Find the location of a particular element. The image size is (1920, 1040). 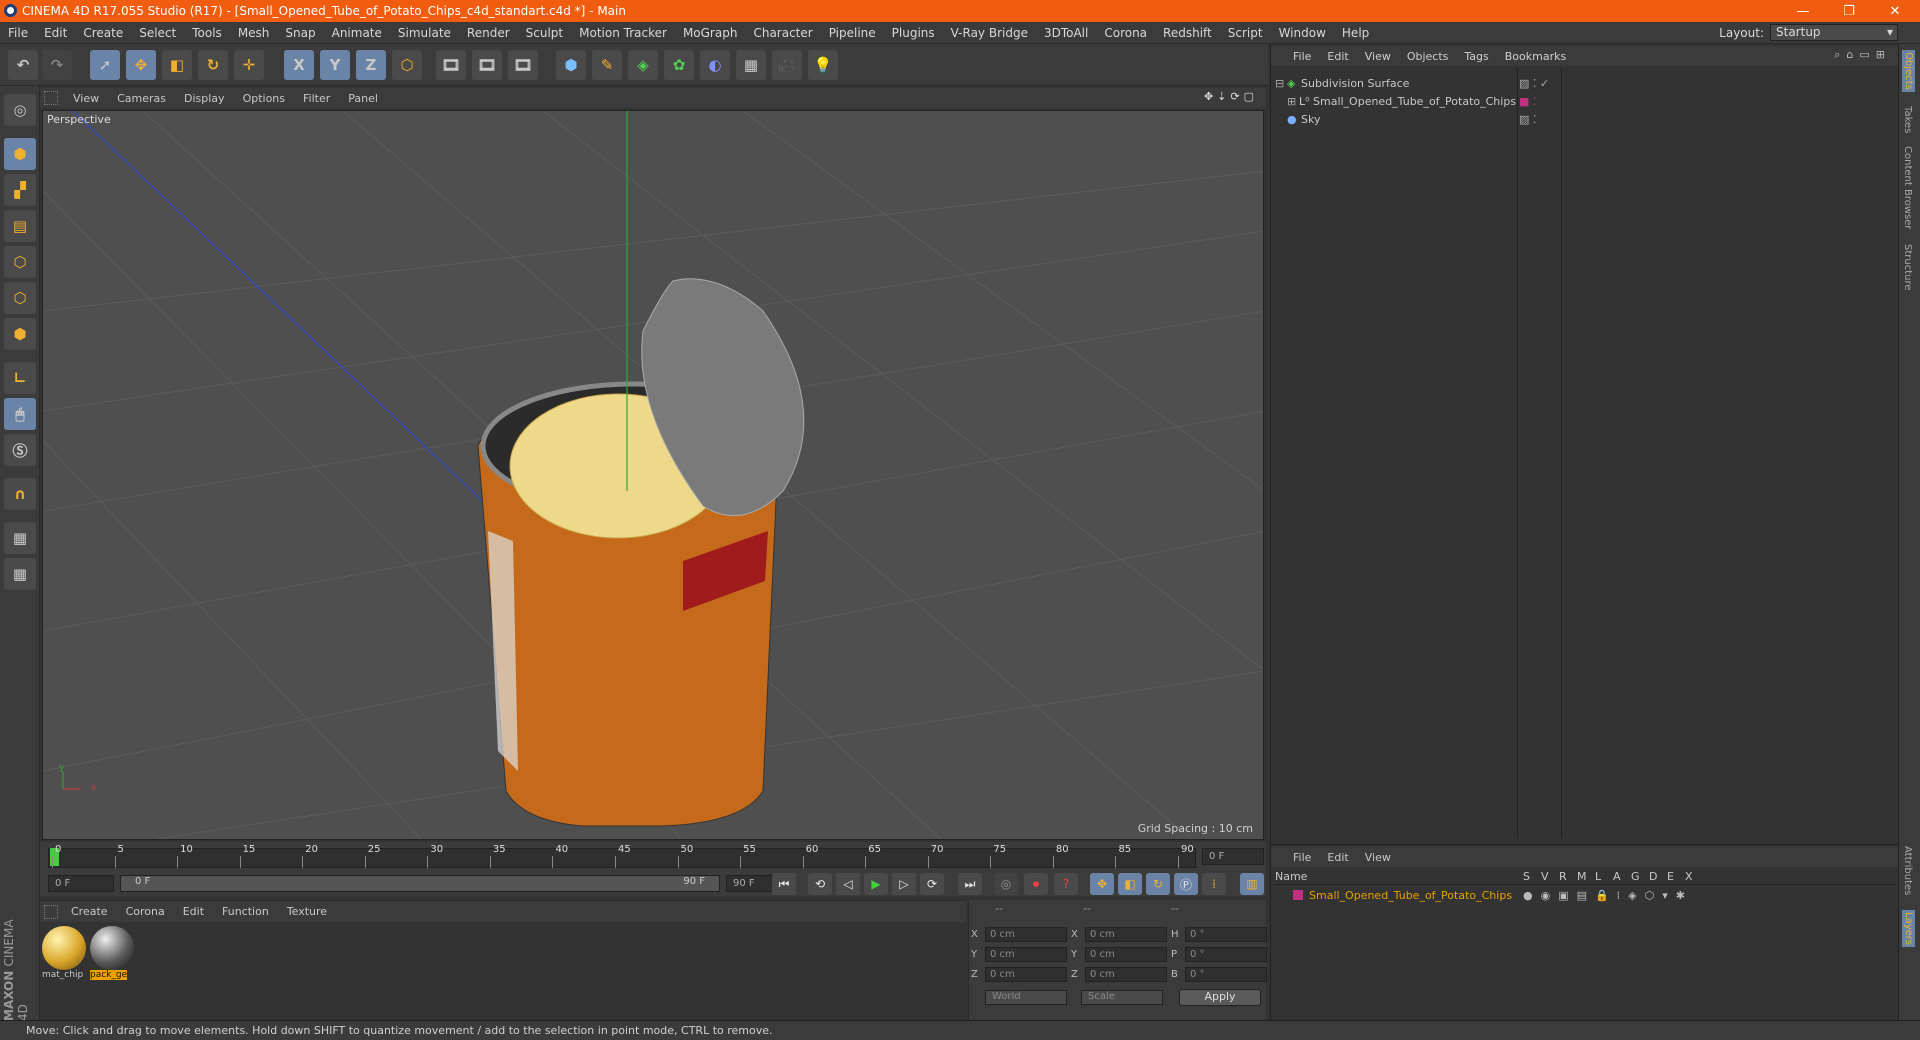

spline-pen-icon: ✎ is located at coordinates (607, 65).